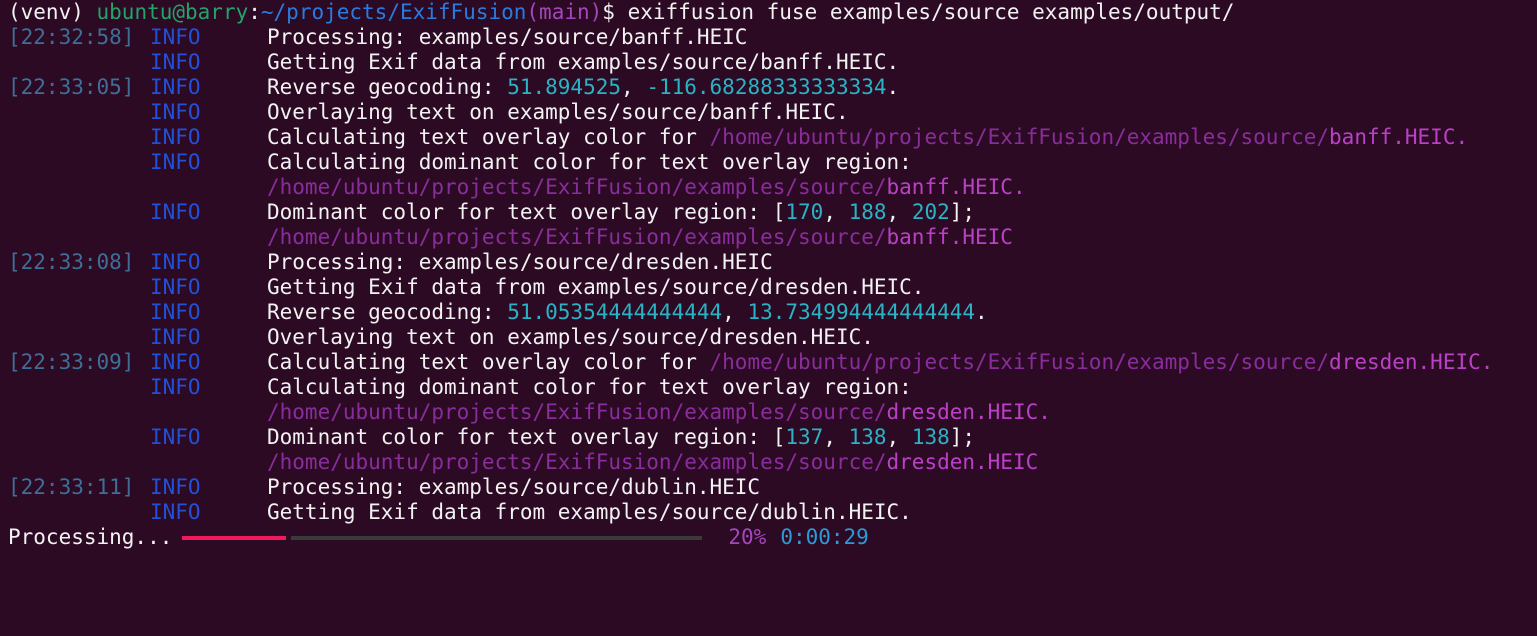 The width and height of the screenshot is (1537, 636). What do you see at coordinates (772, 537) in the screenshot?
I see `progress-row: Processing... 20% 0:00:29` at bounding box center [772, 537].